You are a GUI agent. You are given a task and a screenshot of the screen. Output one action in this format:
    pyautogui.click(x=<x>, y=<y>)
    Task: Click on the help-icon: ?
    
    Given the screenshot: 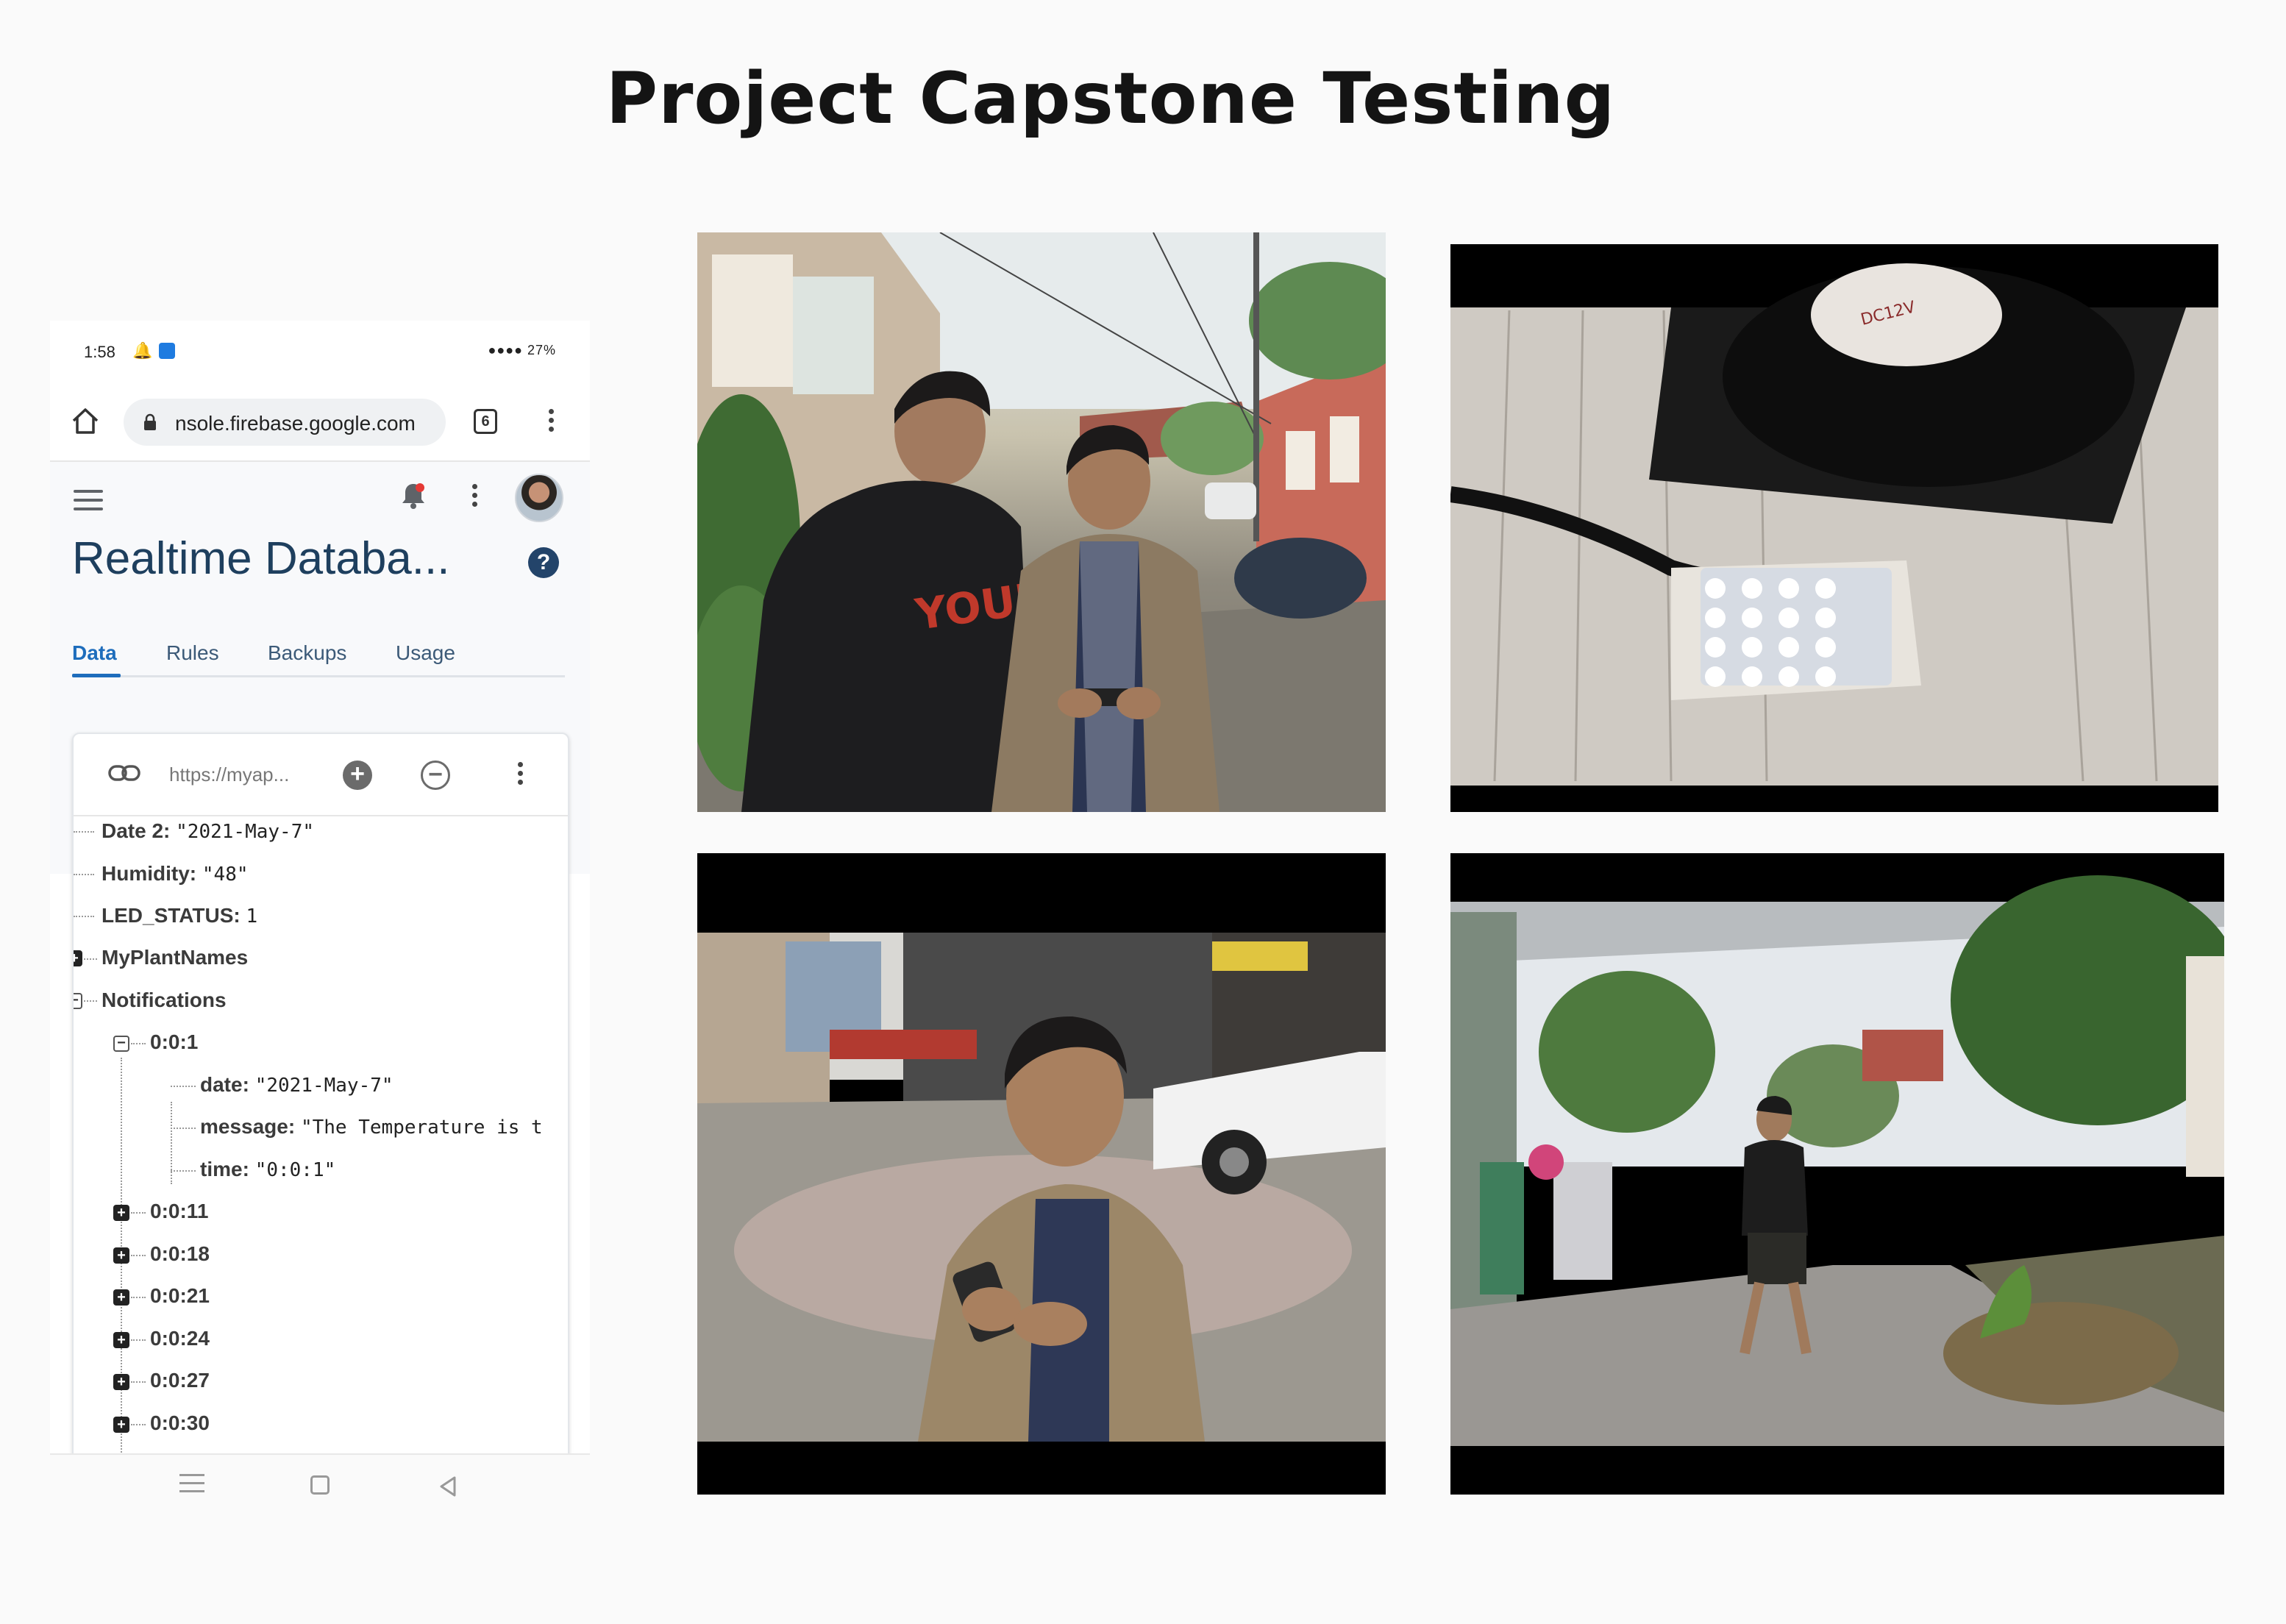 What is the action you would take?
    pyautogui.click(x=543, y=562)
    